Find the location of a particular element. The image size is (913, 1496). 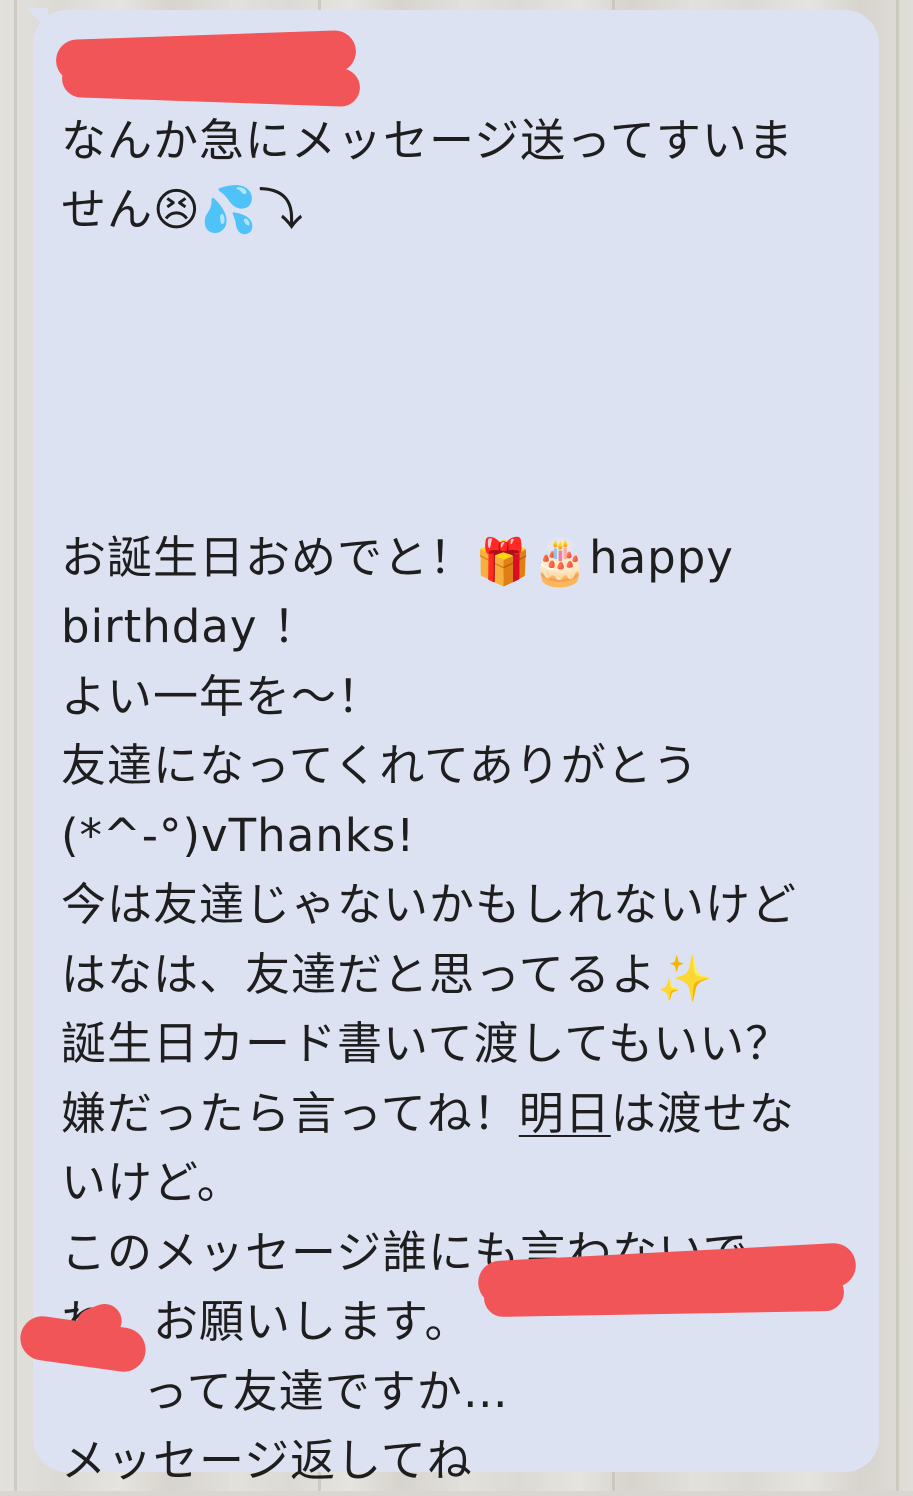

reply-line: メッセージ返してね is located at coordinates (267, 1460).